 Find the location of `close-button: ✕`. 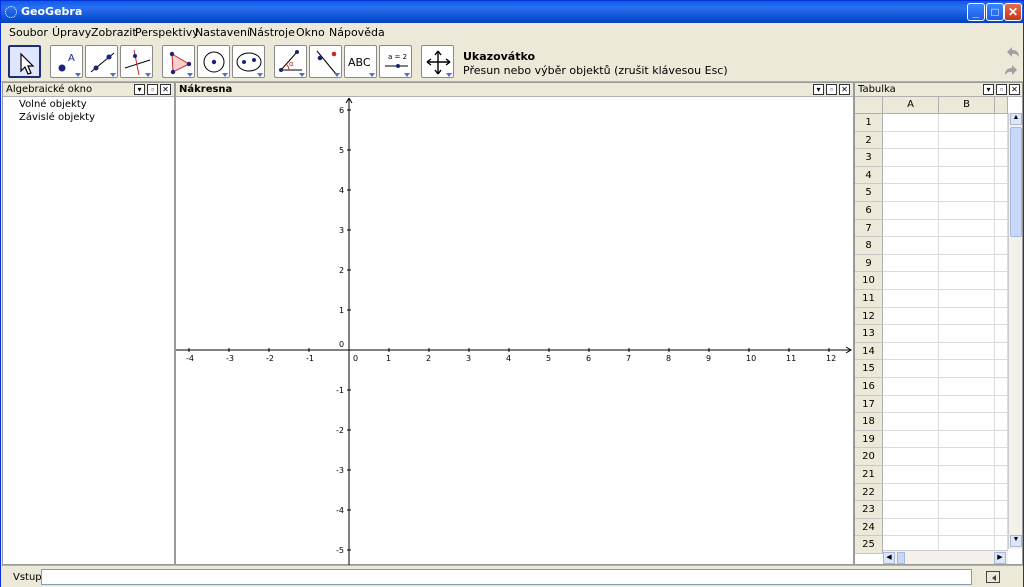

close-button: ✕ is located at coordinates (1013, 12).